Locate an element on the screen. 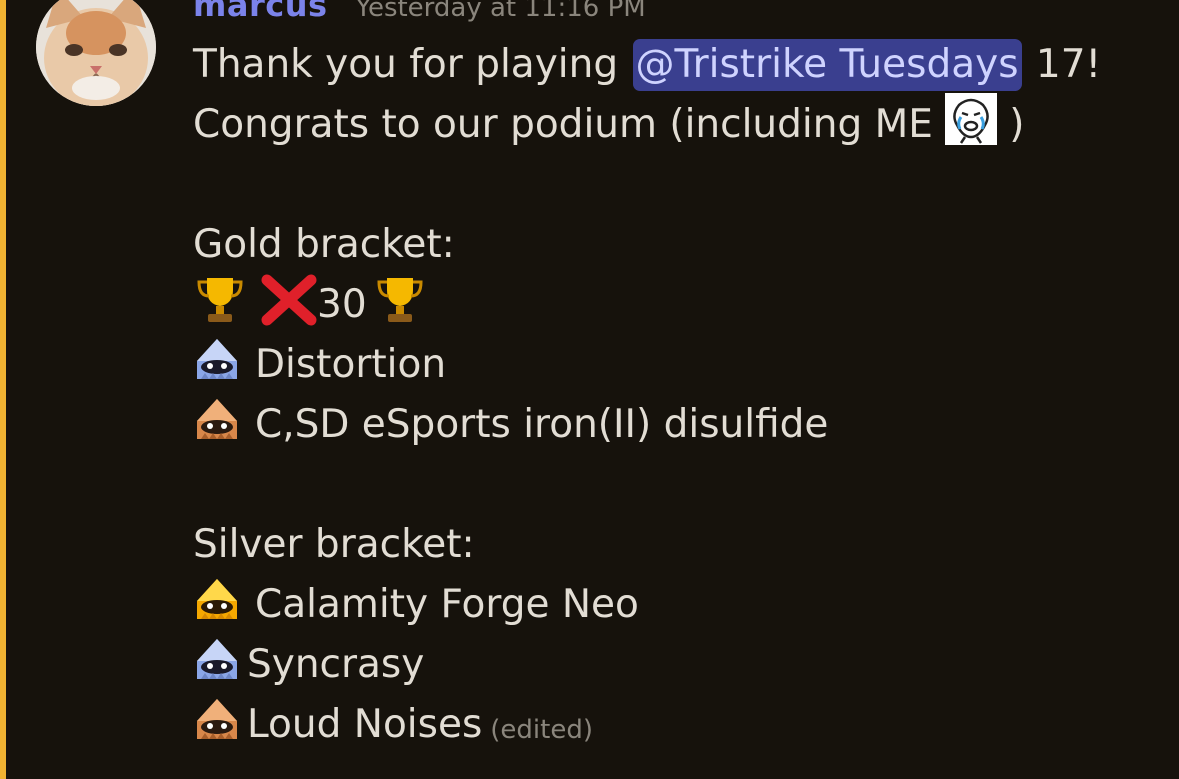 This screenshot has width=1179, height=779. third-place-team: Loud Noises is located at coordinates (365, 724).